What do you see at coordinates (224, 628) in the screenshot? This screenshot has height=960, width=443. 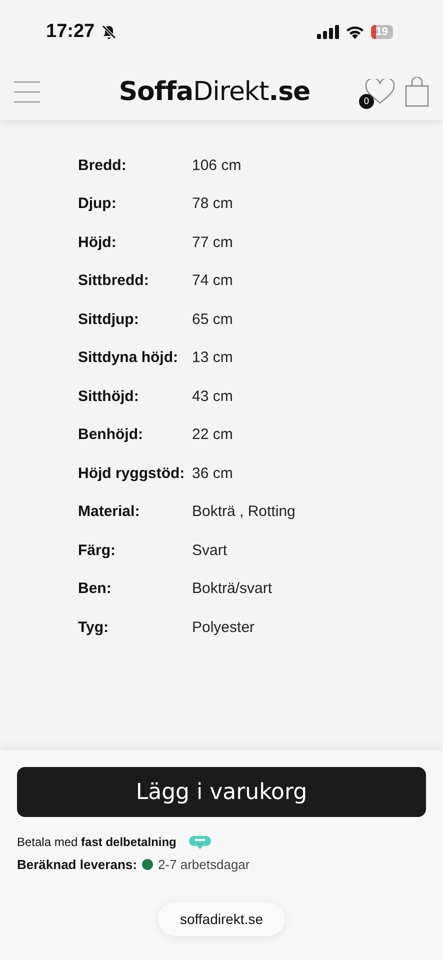 I see `spec-value: Polyester` at bounding box center [224, 628].